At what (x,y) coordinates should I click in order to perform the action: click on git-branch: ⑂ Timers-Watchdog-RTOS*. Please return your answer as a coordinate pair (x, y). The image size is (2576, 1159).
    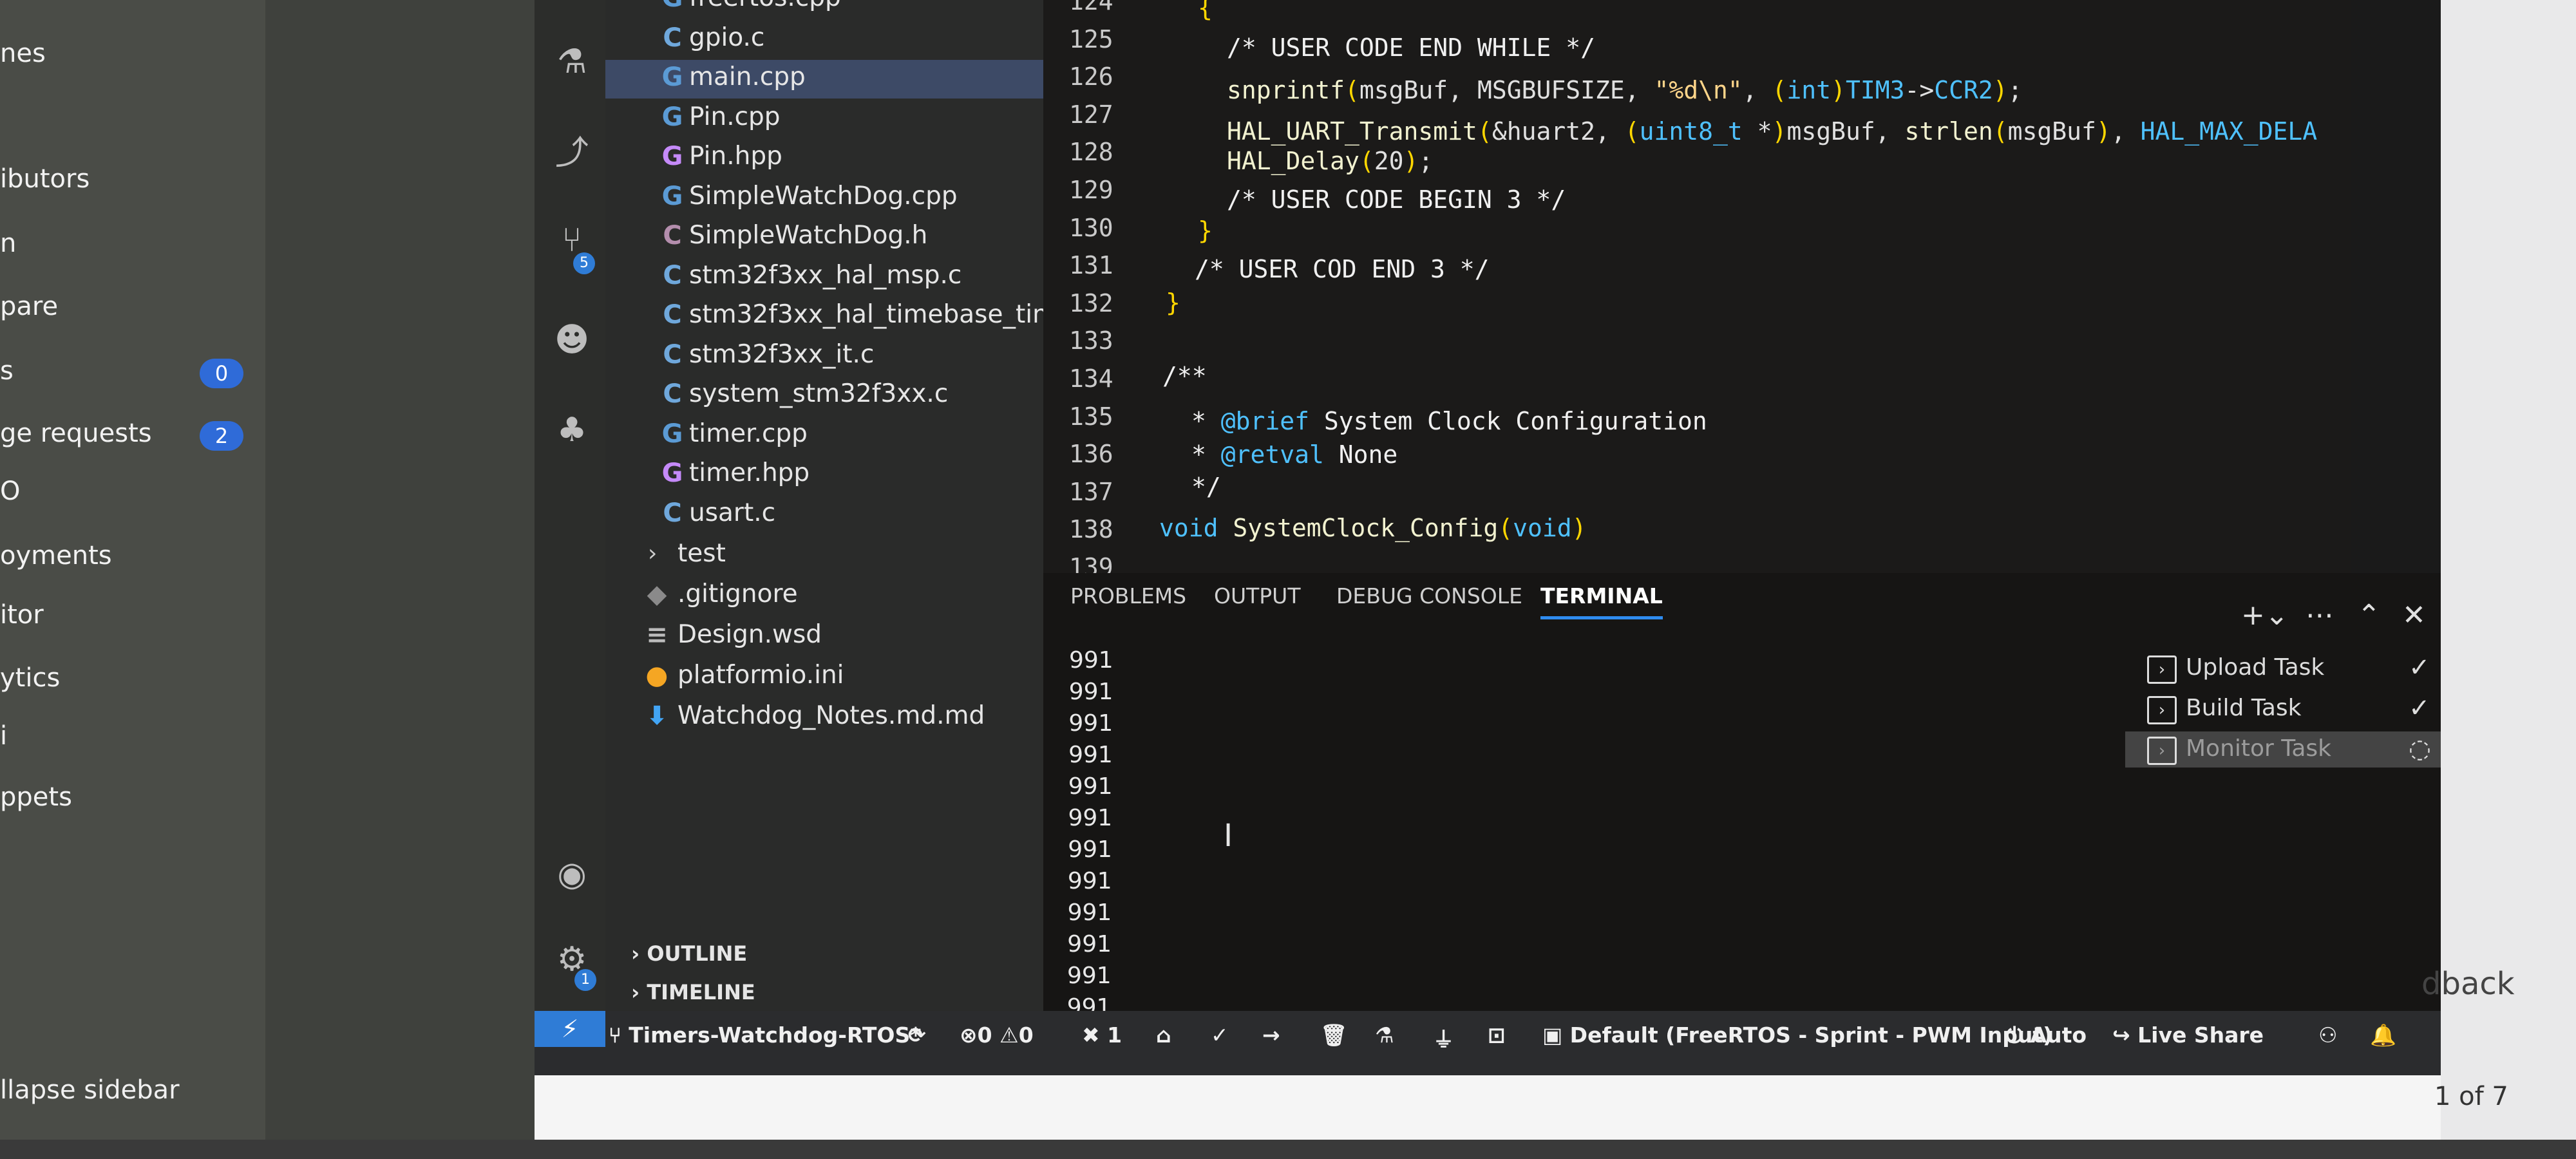
    Looking at the image, I should click on (765, 1035).